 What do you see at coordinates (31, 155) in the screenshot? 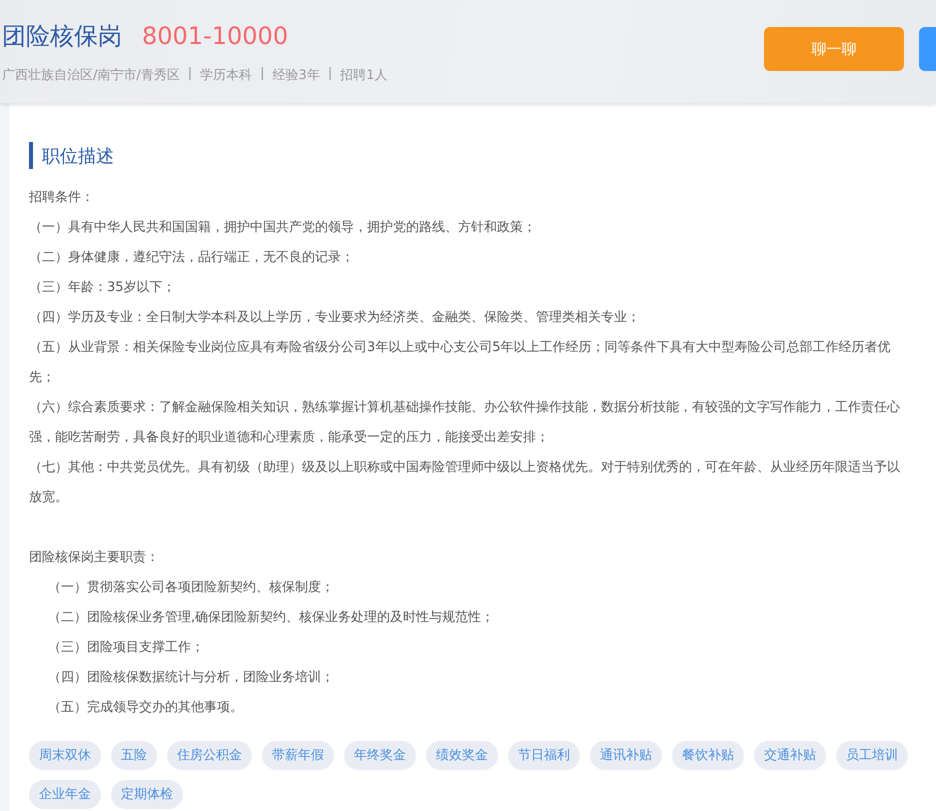
I see `heading-marker` at bounding box center [31, 155].